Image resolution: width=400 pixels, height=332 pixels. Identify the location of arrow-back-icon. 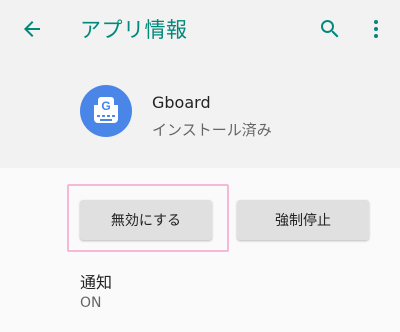
(32, 29).